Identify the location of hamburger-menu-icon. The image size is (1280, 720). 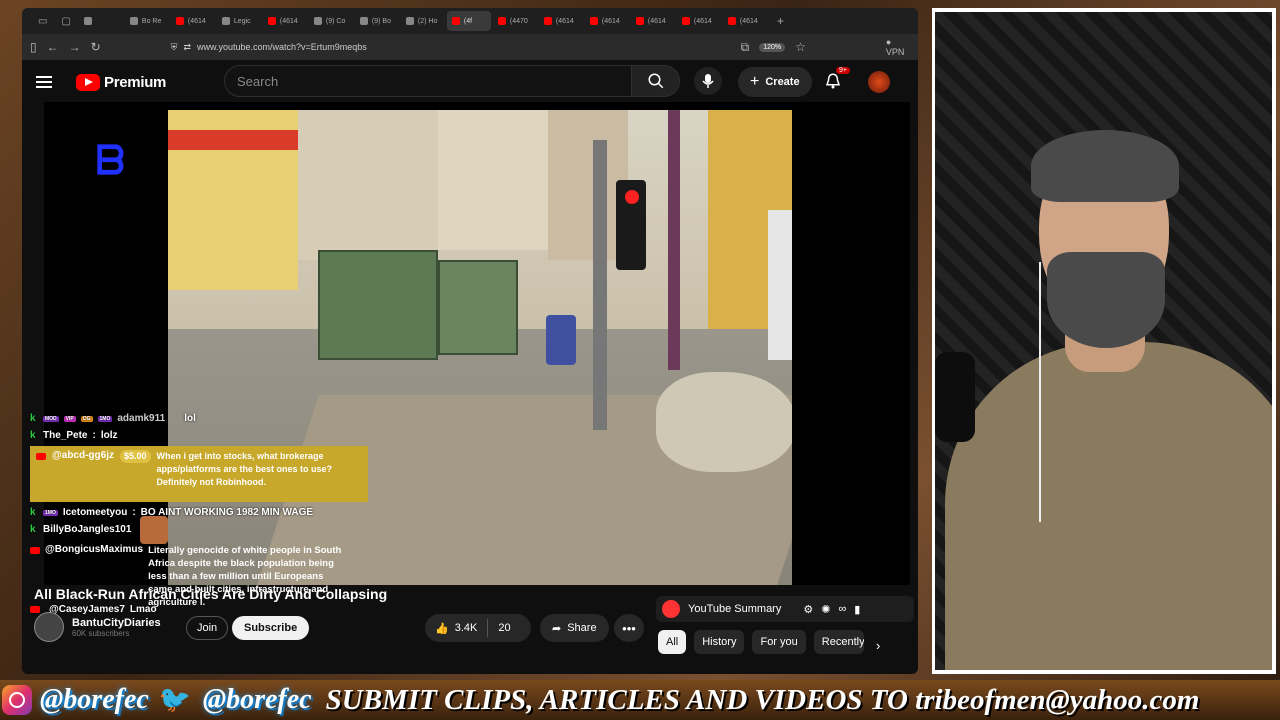
(44, 82).